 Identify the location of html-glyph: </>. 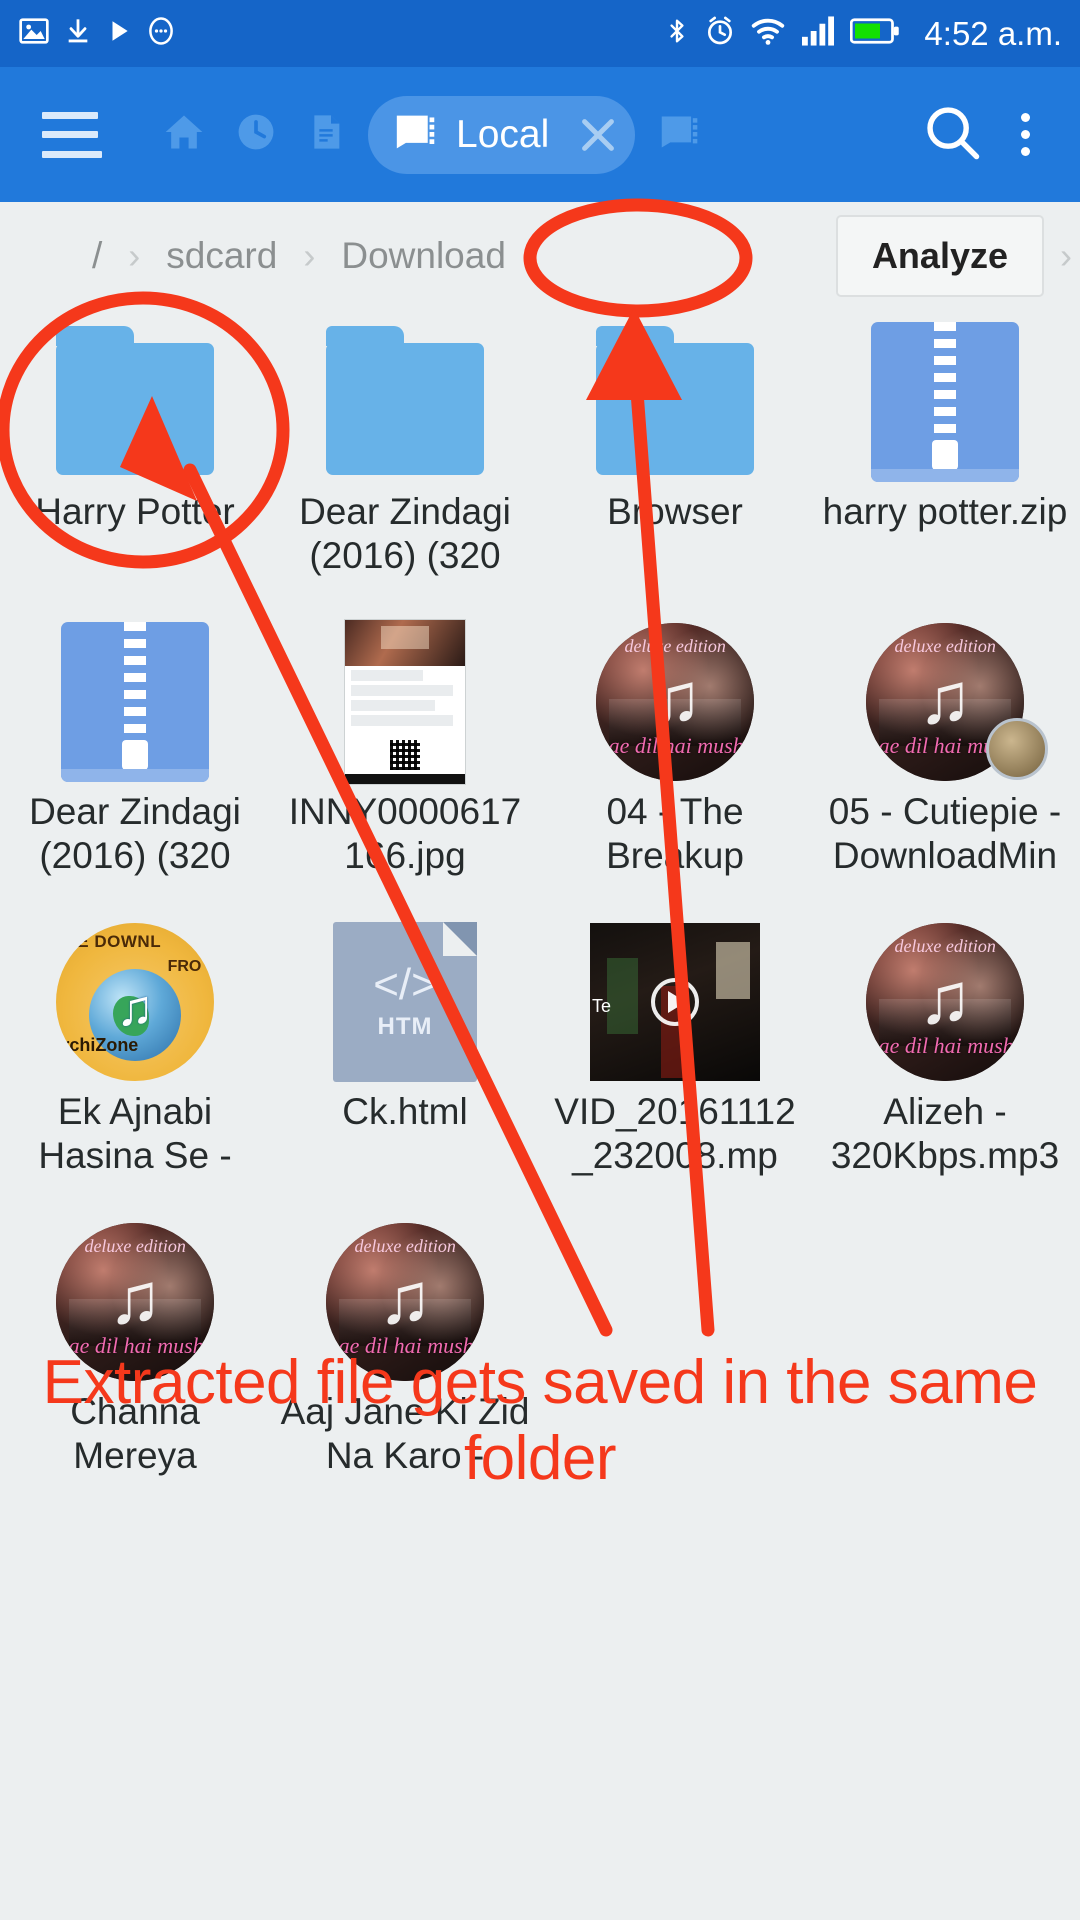
(405, 984).